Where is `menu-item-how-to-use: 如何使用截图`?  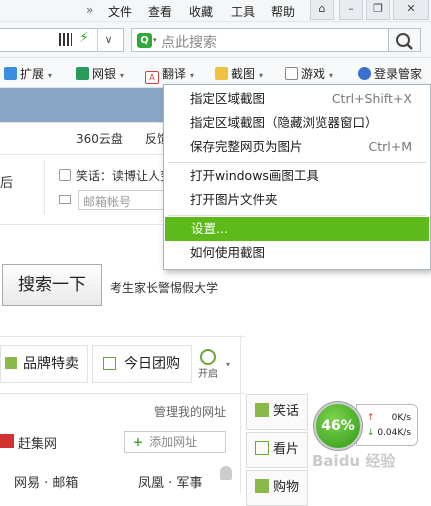
menu-item-how-to-use: 如何使用截图 is located at coordinates (297, 253).